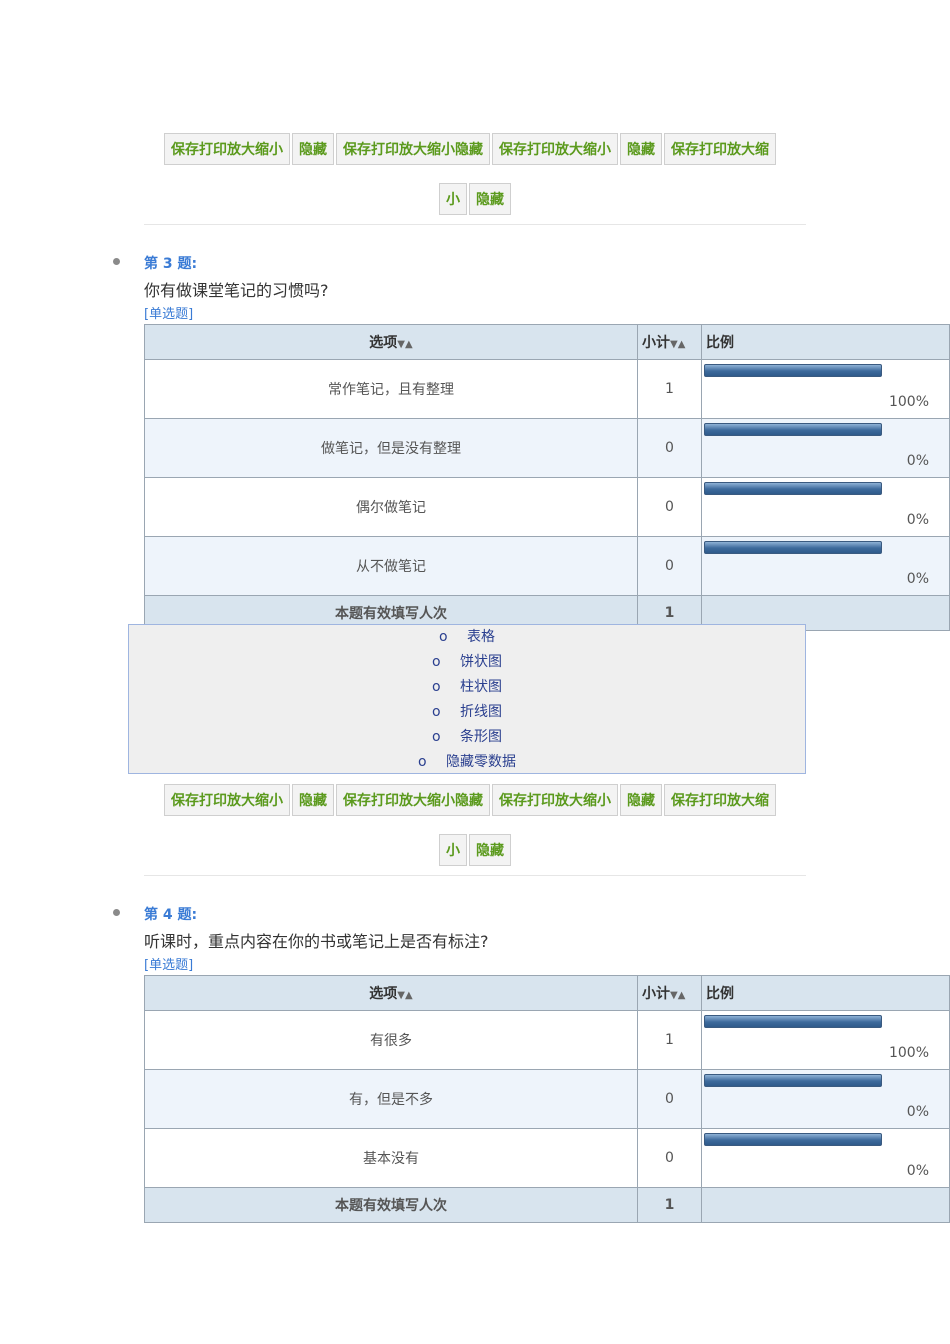 The image size is (950, 1344). I want to click on chart-option-column: o 柱状图, so click(467, 687).